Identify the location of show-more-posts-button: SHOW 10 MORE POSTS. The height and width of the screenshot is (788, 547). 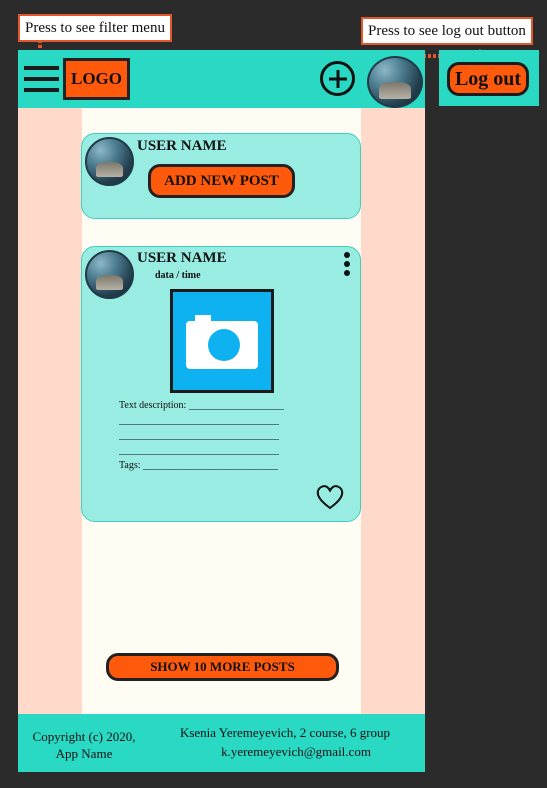
(222, 667).